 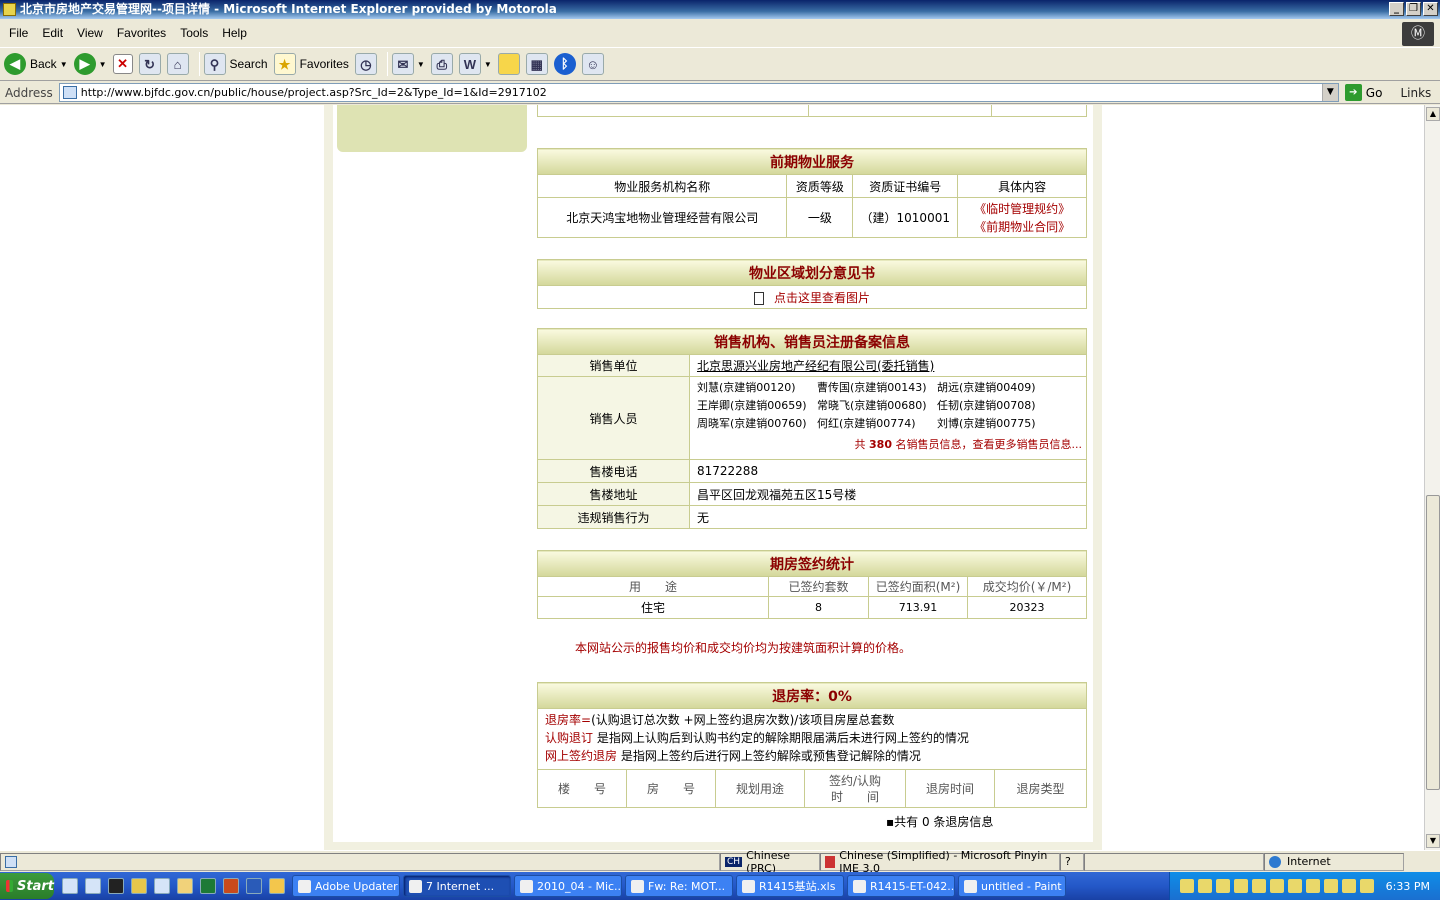 I want to click on start-button: Start, so click(x=27, y=886).